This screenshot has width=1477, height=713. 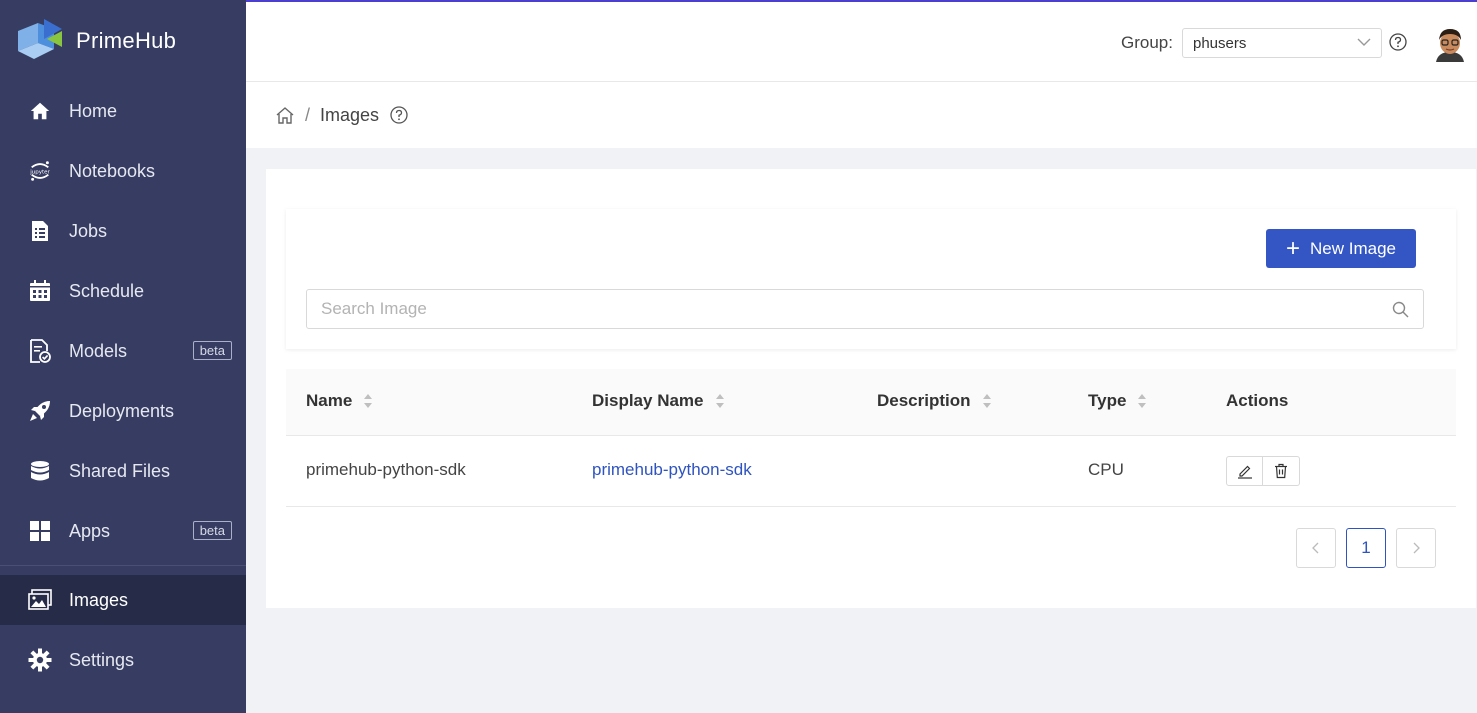 I want to click on breadcrumb-current: Images, so click(x=350, y=114).